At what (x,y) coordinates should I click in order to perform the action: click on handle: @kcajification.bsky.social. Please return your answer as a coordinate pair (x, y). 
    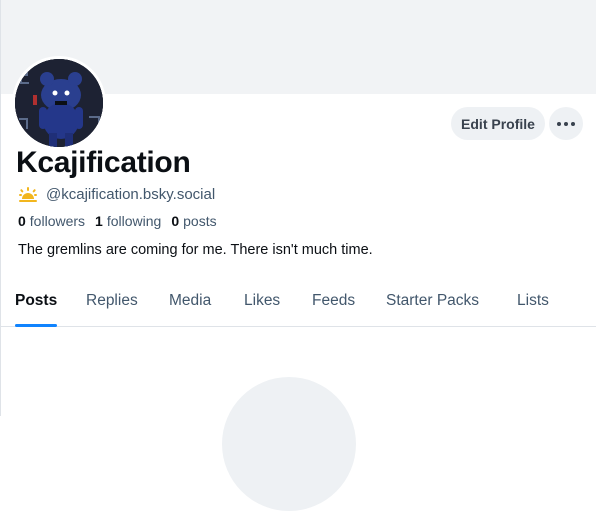
    Looking at the image, I should click on (130, 194).